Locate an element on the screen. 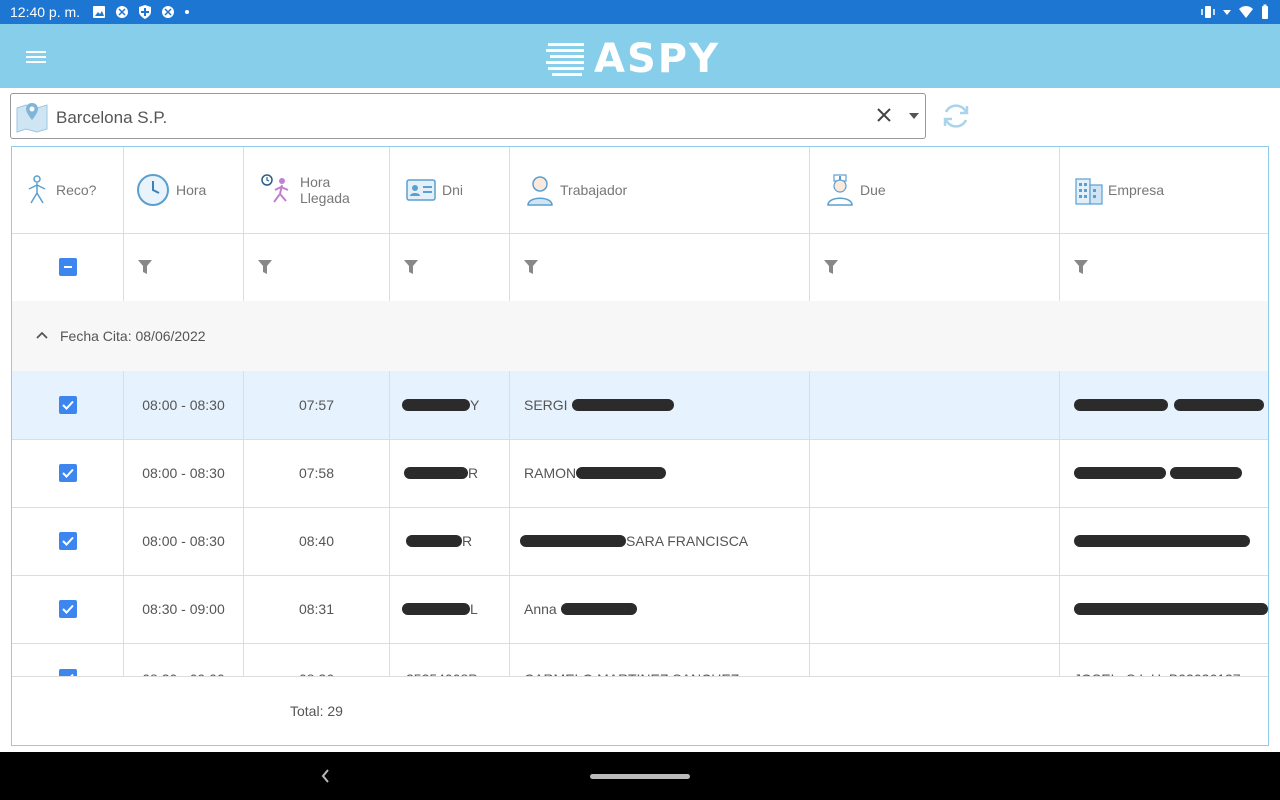 Image resolution: width=1280 pixels, height=800 pixels. column-header-hora: Hora is located at coordinates (184, 190).